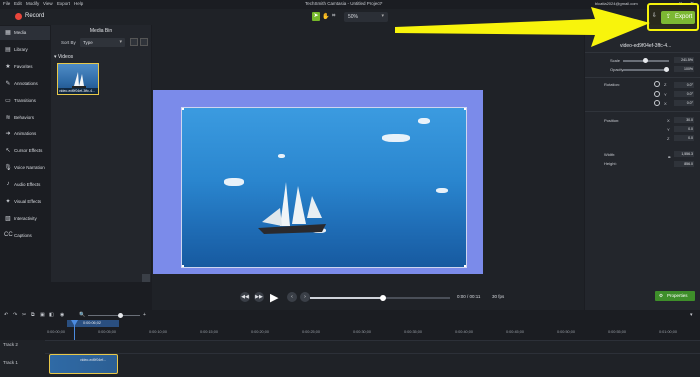 The width and height of the screenshot is (700, 377). What do you see at coordinates (25, 50) in the screenshot?
I see `sidebar-item-library: ▤ Library` at bounding box center [25, 50].